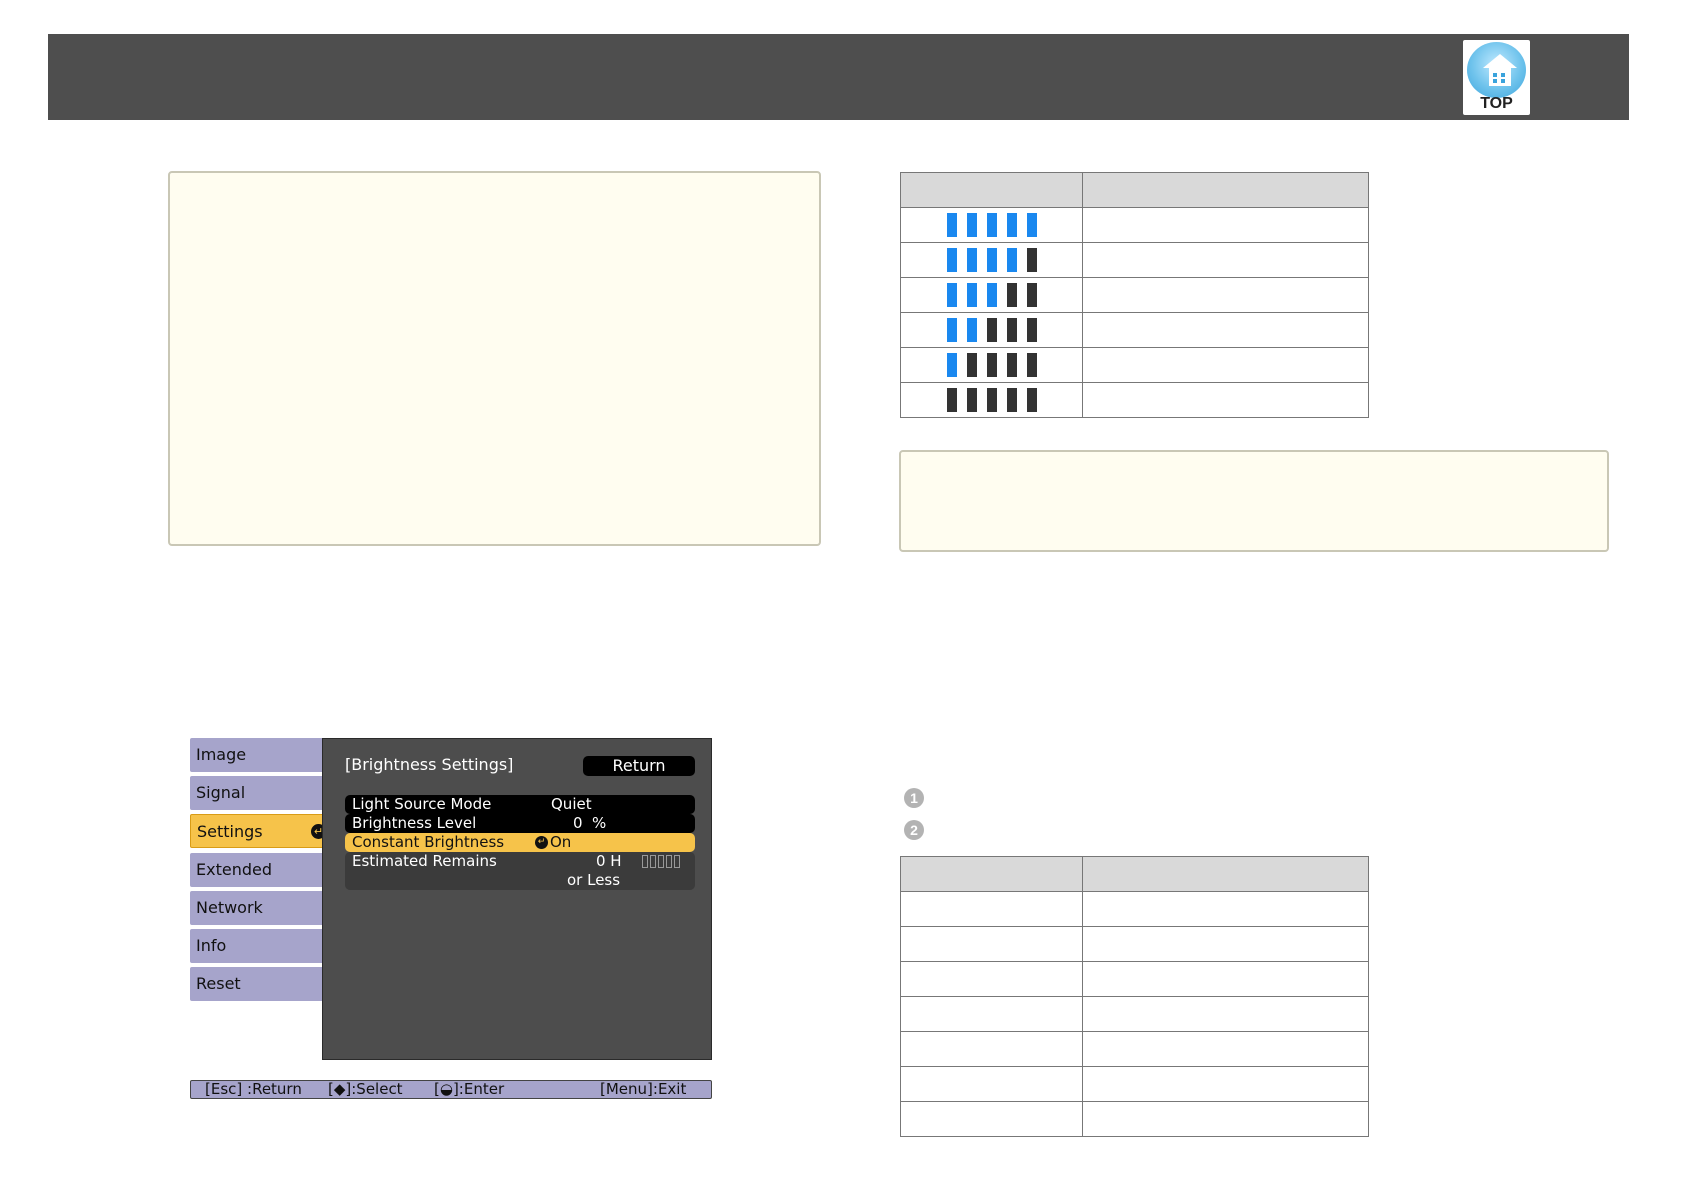 The height and width of the screenshot is (1190, 1684). I want to click on top-button-label: TOP, so click(1496, 103).